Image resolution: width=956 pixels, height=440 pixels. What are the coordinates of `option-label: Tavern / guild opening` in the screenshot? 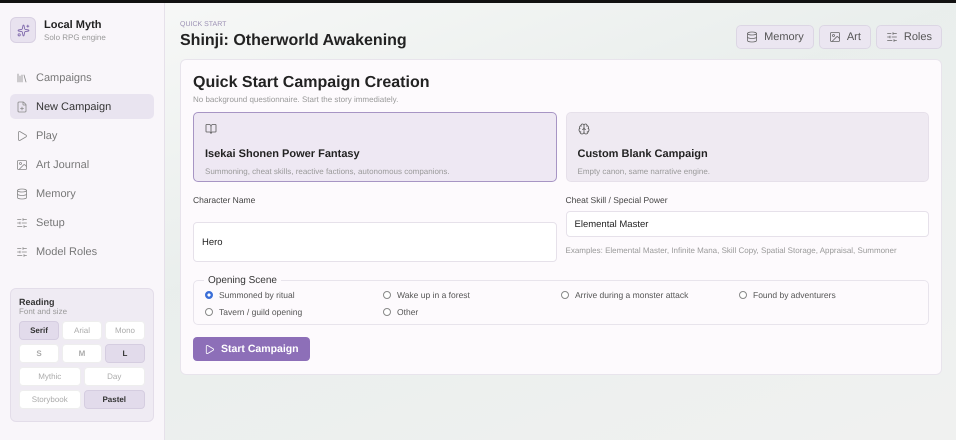 It's located at (260, 312).